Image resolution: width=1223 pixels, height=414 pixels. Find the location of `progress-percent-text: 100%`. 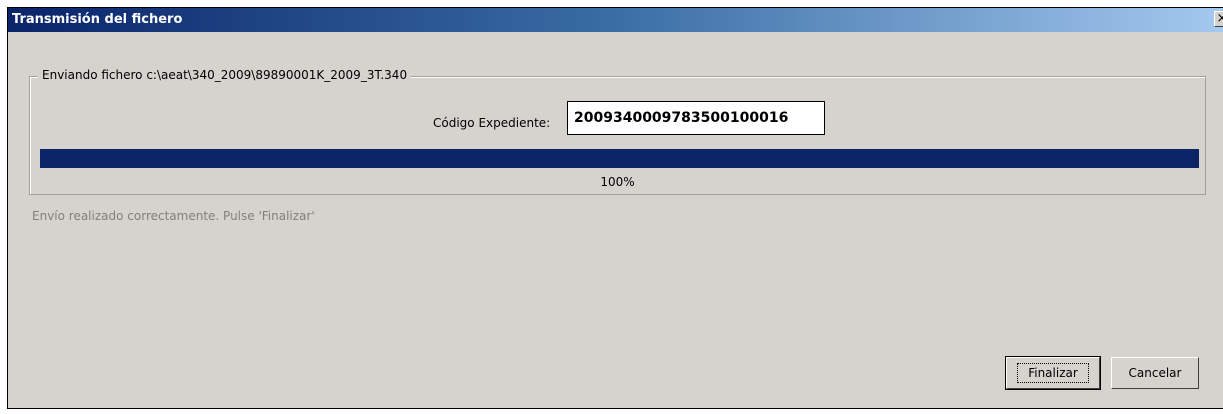

progress-percent-text: 100% is located at coordinates (617, 182).